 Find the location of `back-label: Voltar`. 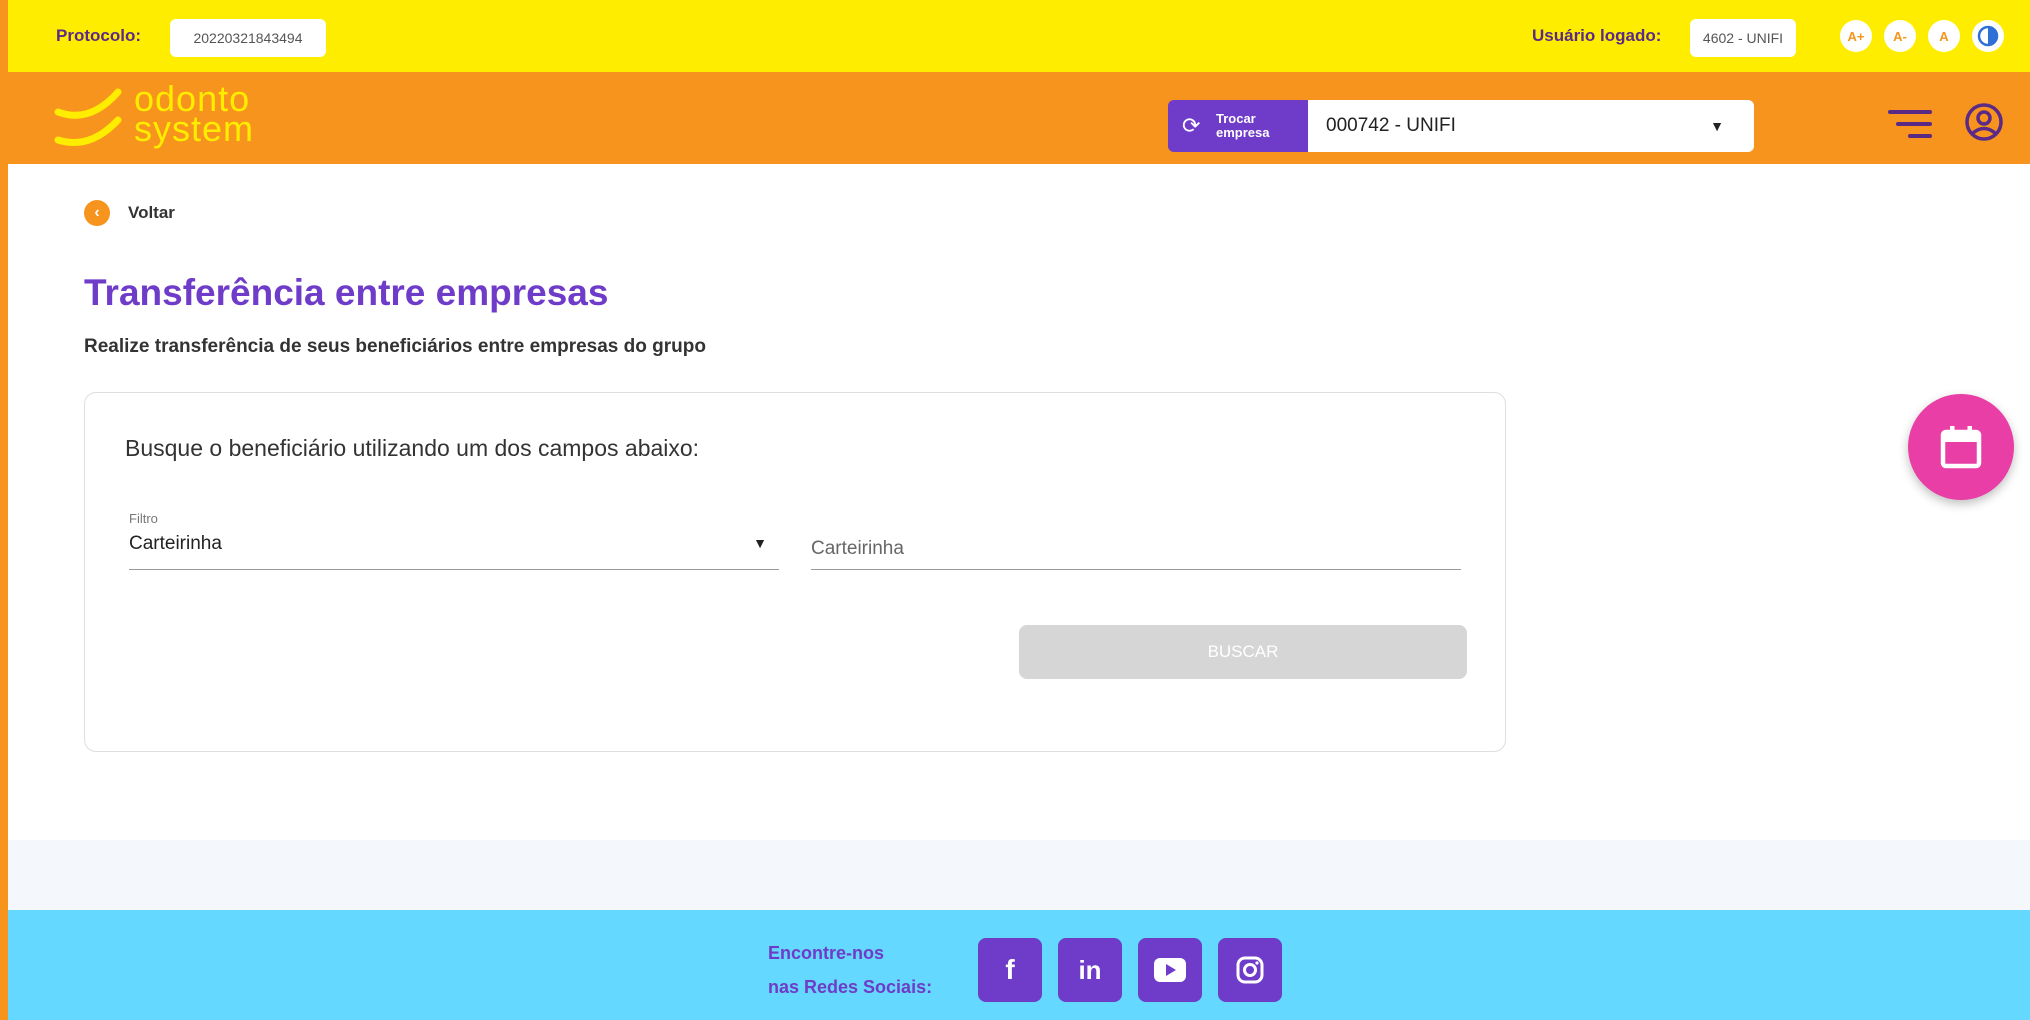

back-label: Voltar is located at coordinates (151, 212).